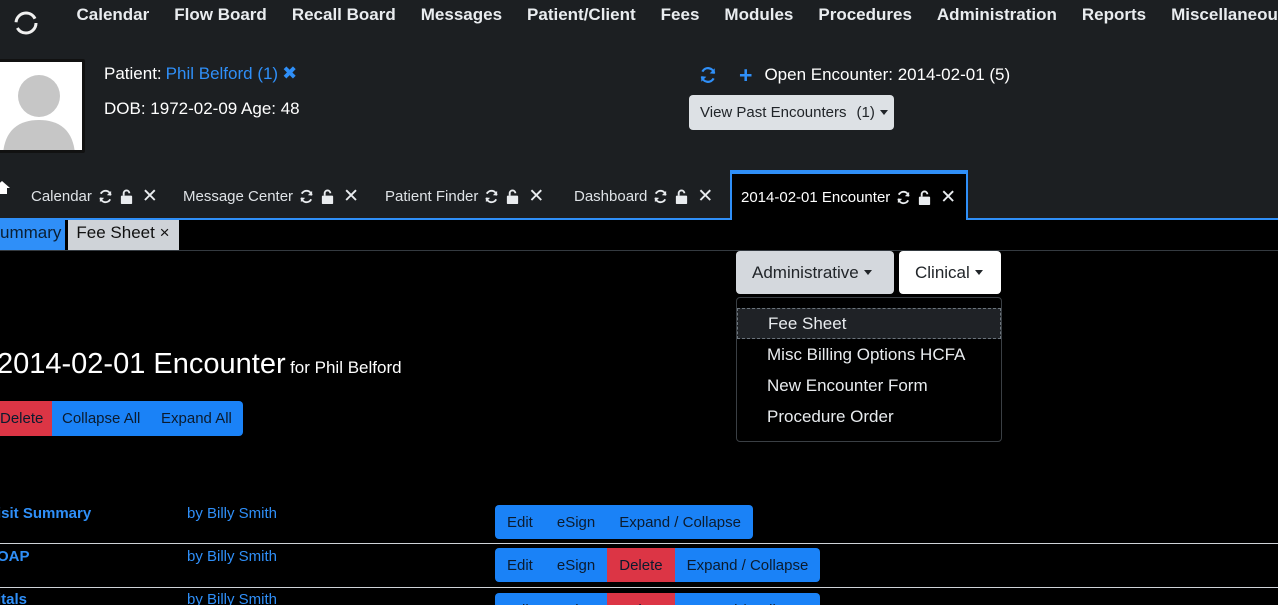  What do you see at coordinates (13, 598) in the screenshot?
I see `form-name-link: itals` at bounding box center [13, 598].